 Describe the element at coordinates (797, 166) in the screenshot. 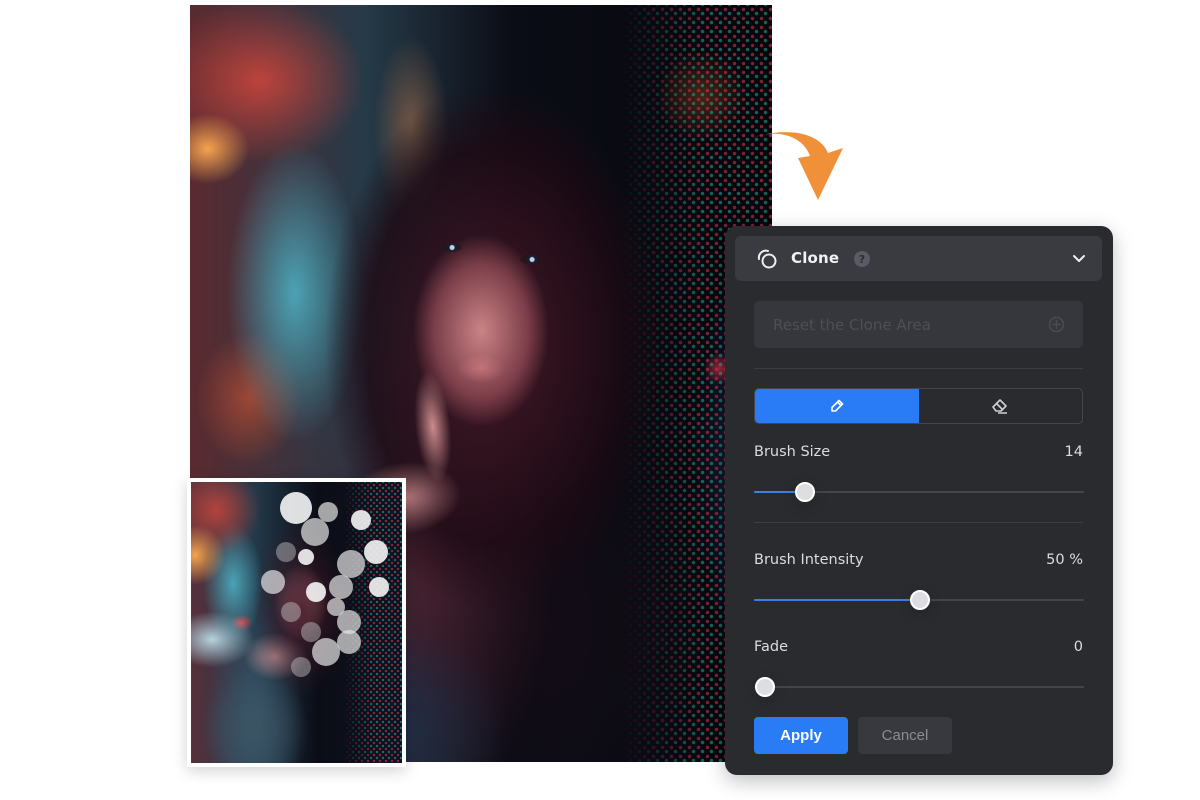

I see `curved-arrow-icon` at that location.